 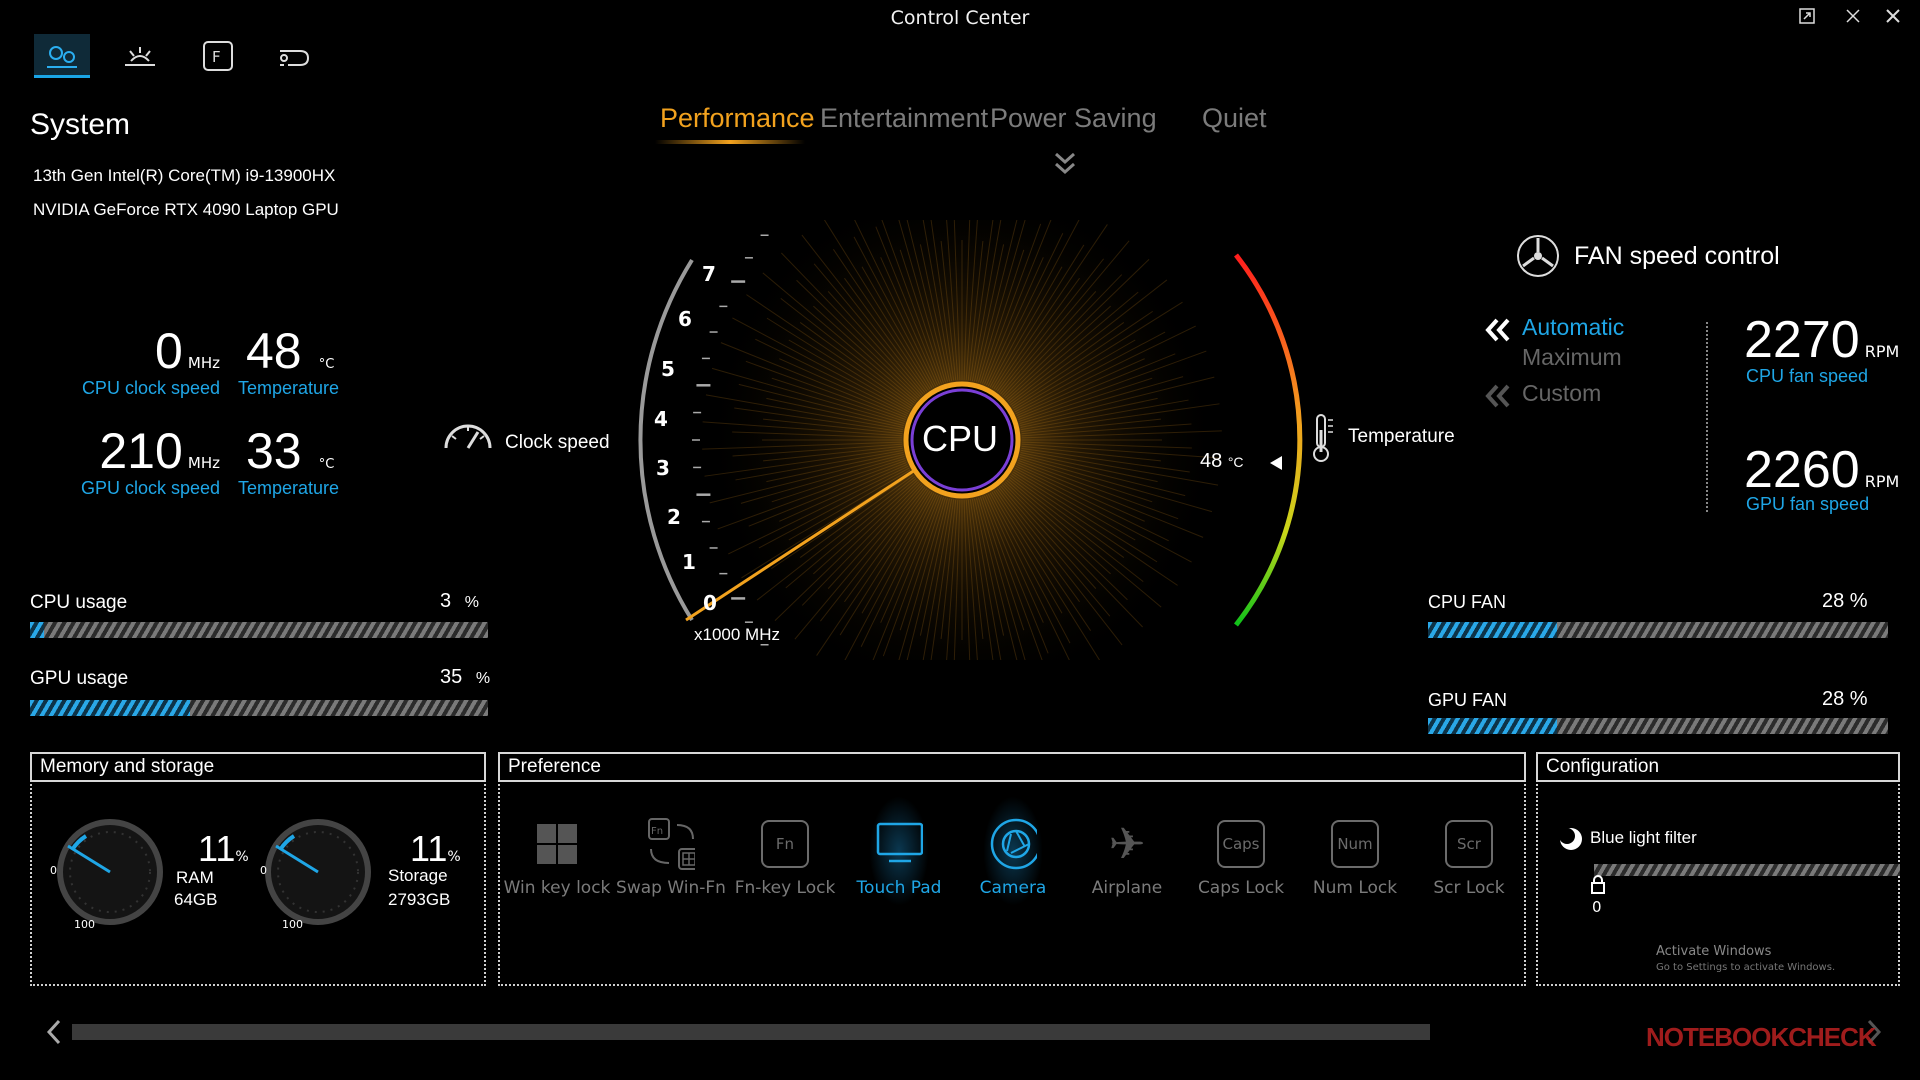 What do you see at coordinates (1469, 844) in the screenshot?
I see `scr-key-icon: Scr` at bounding box center [1469, 844].